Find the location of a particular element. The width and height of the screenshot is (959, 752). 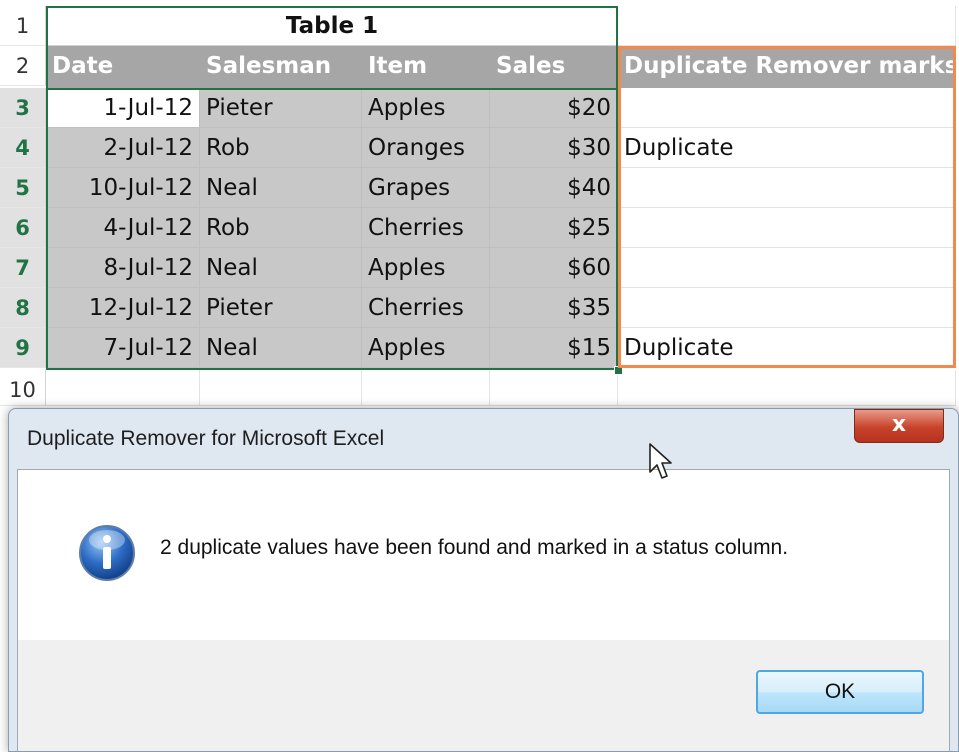

spreadsheet-cell: 4-Jul-12 is located at coordinates (123, 228).